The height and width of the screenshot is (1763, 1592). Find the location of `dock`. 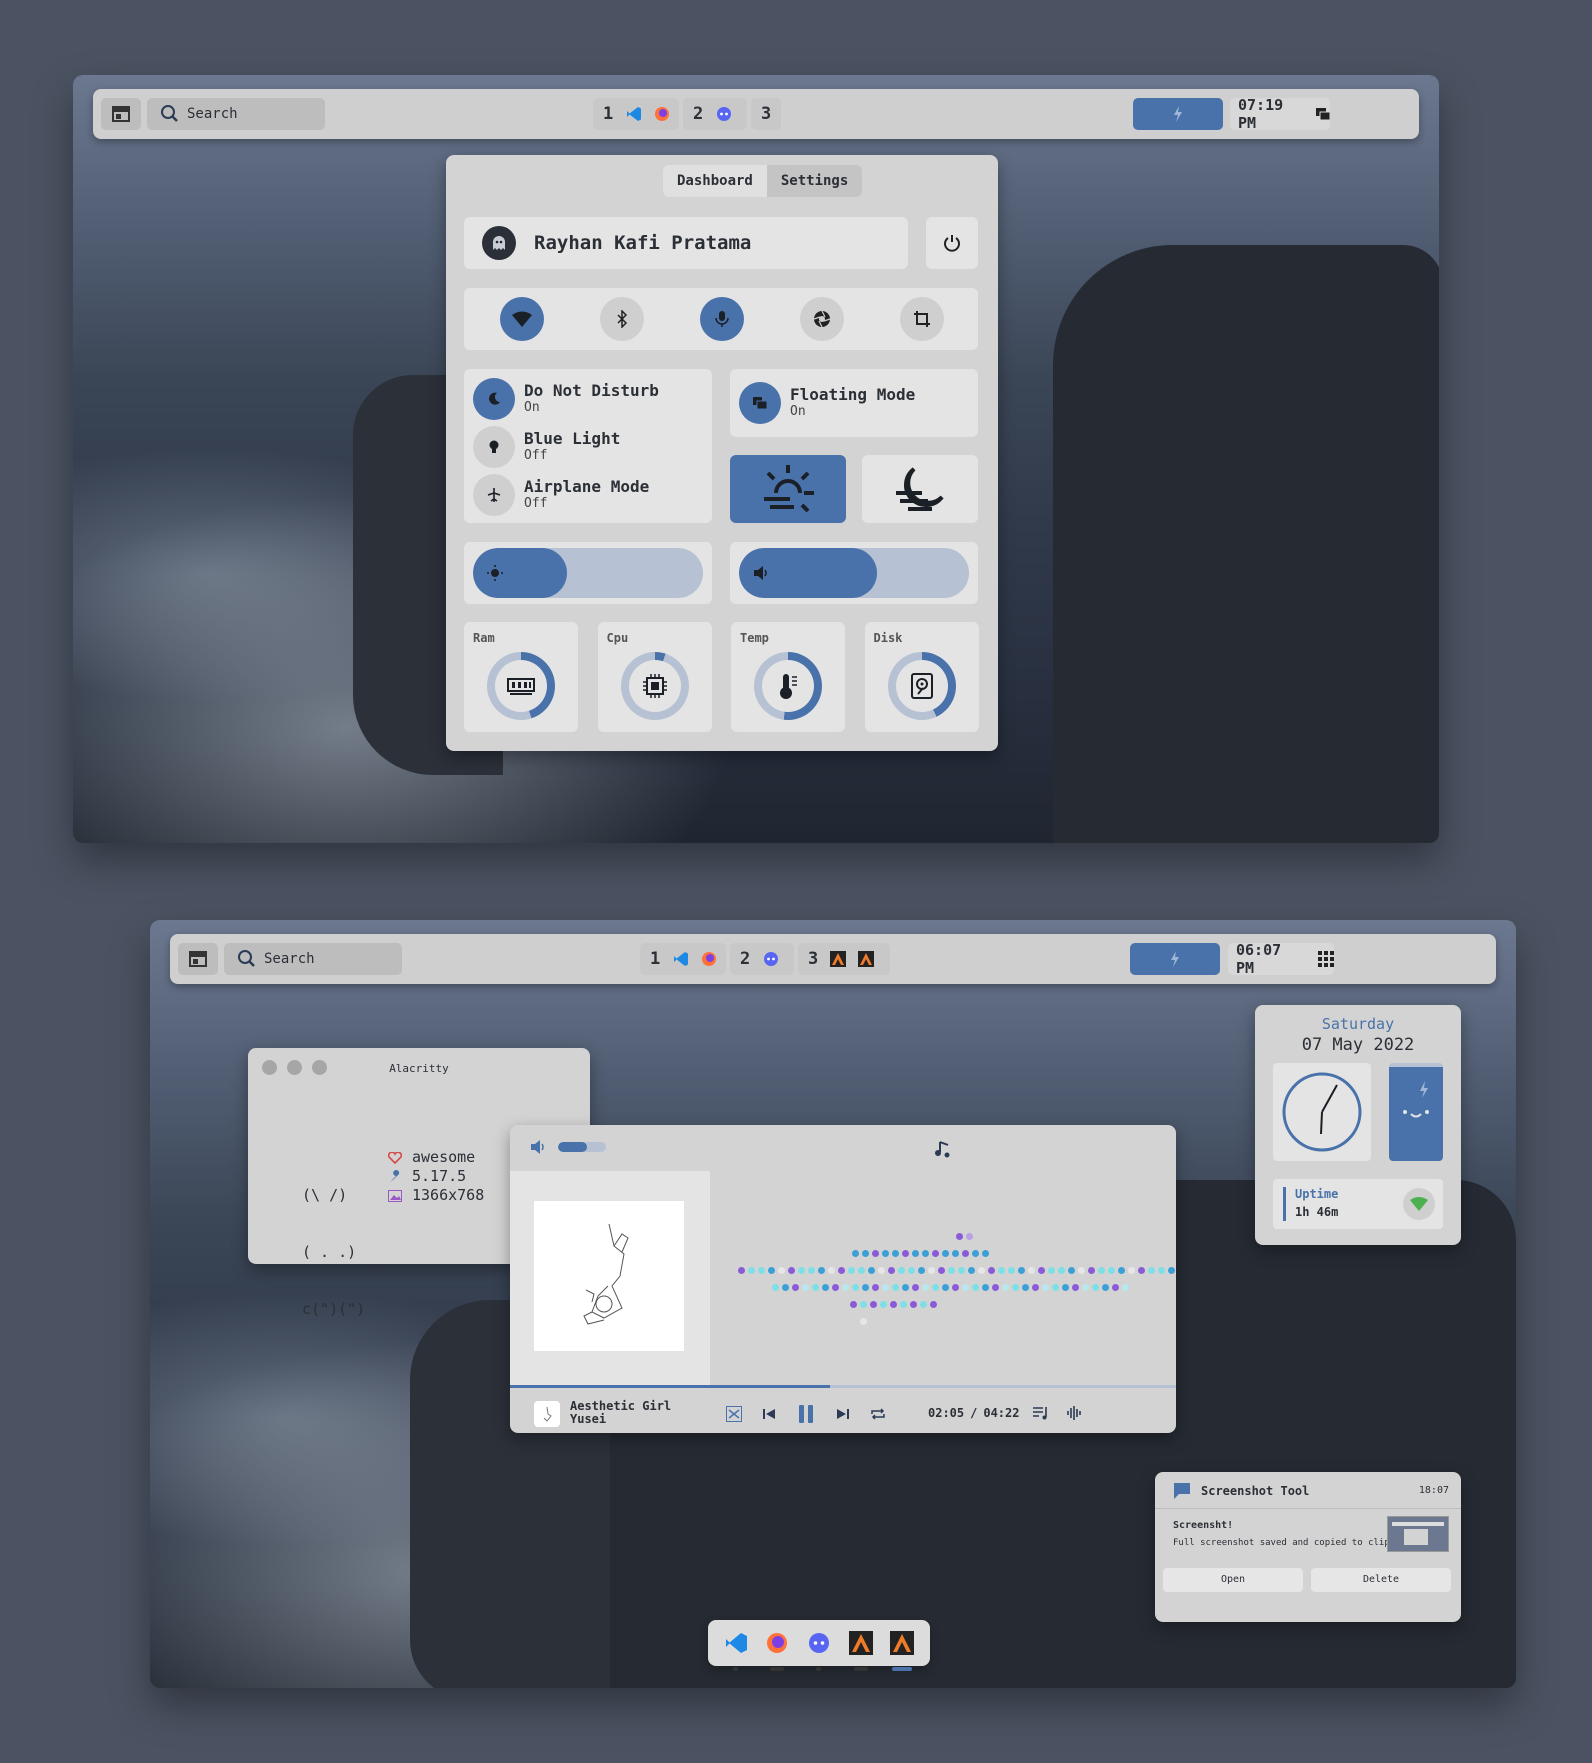

dock is located at coordinates (819, 1645).